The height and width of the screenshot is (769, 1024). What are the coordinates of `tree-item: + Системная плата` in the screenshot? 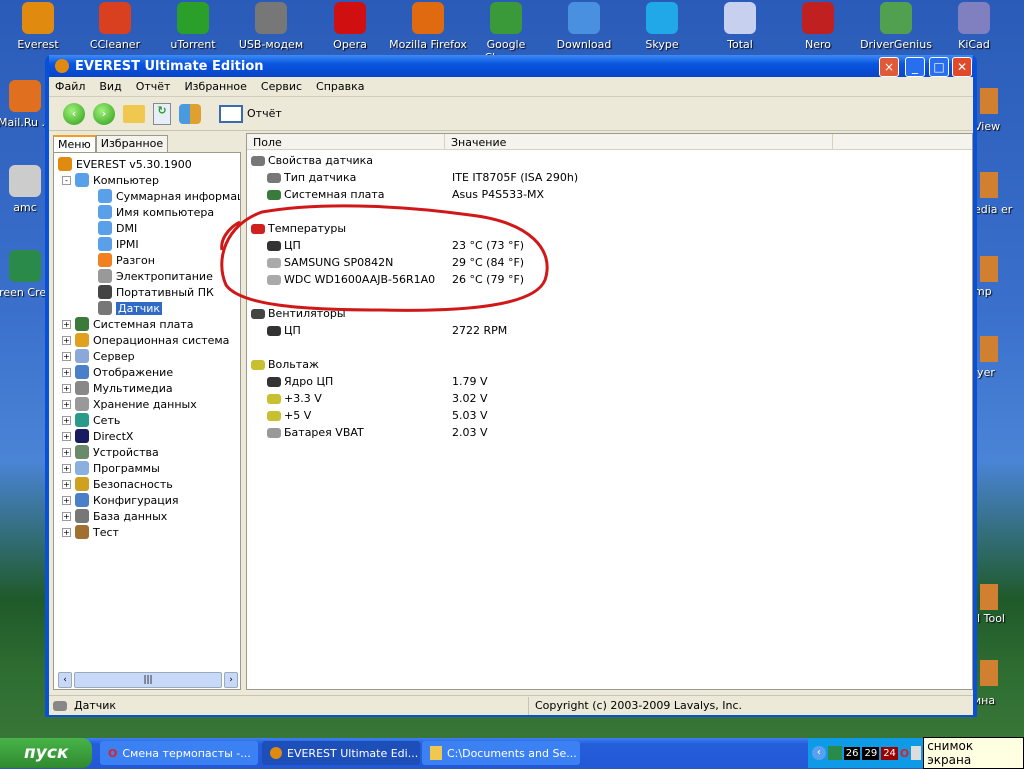 It's located at (128, 324).